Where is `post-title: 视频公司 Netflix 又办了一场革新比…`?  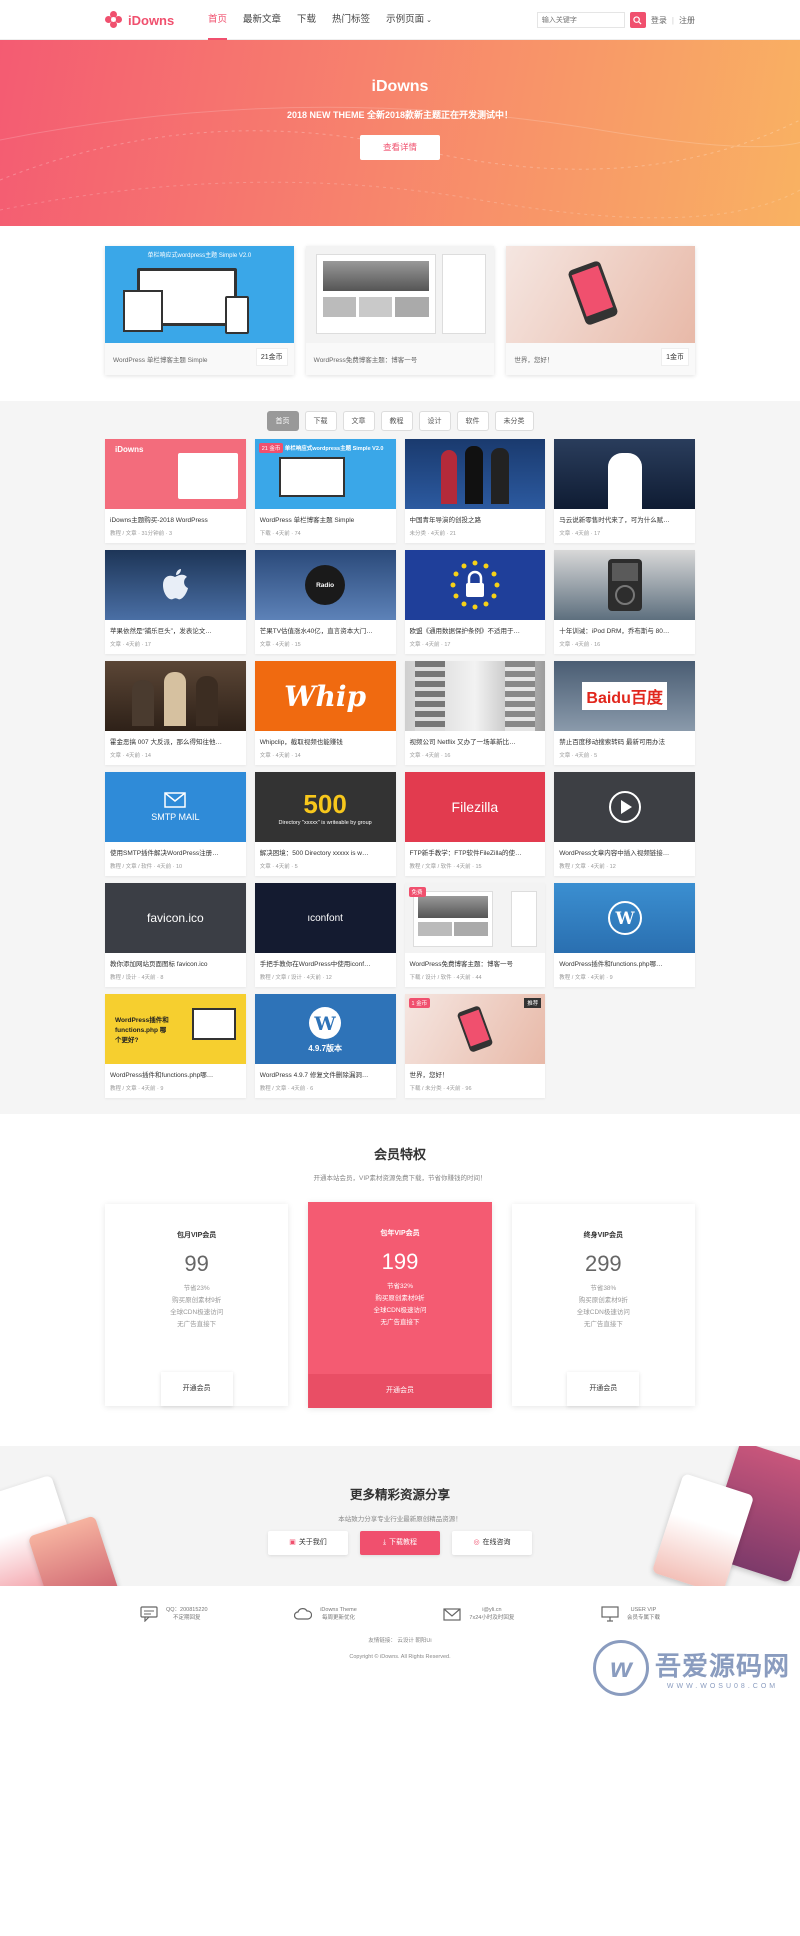
post-title: 视频公司 Netflix 又办了一场革新比… is located at coordinates (475, 738).